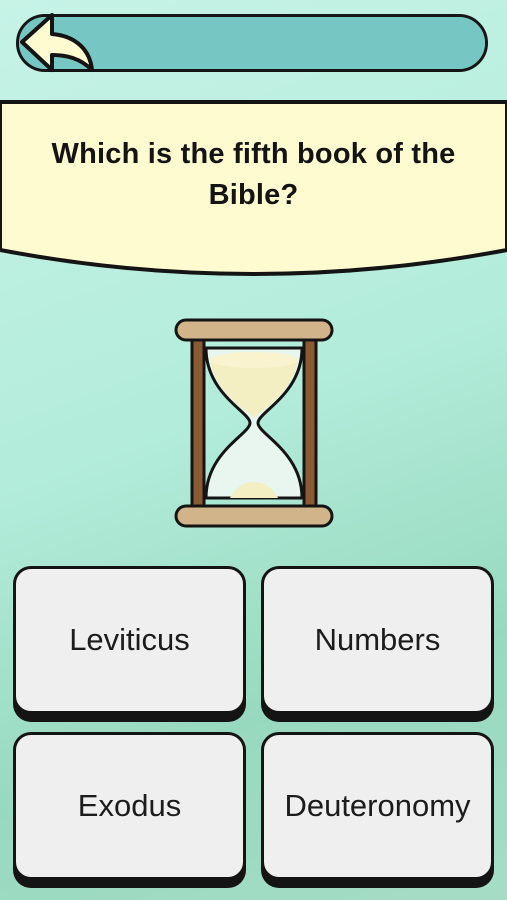 Image resolution: width=507 pixels, height=900 pixels. I want to click on back-arrow-icon, so click(57, 42).